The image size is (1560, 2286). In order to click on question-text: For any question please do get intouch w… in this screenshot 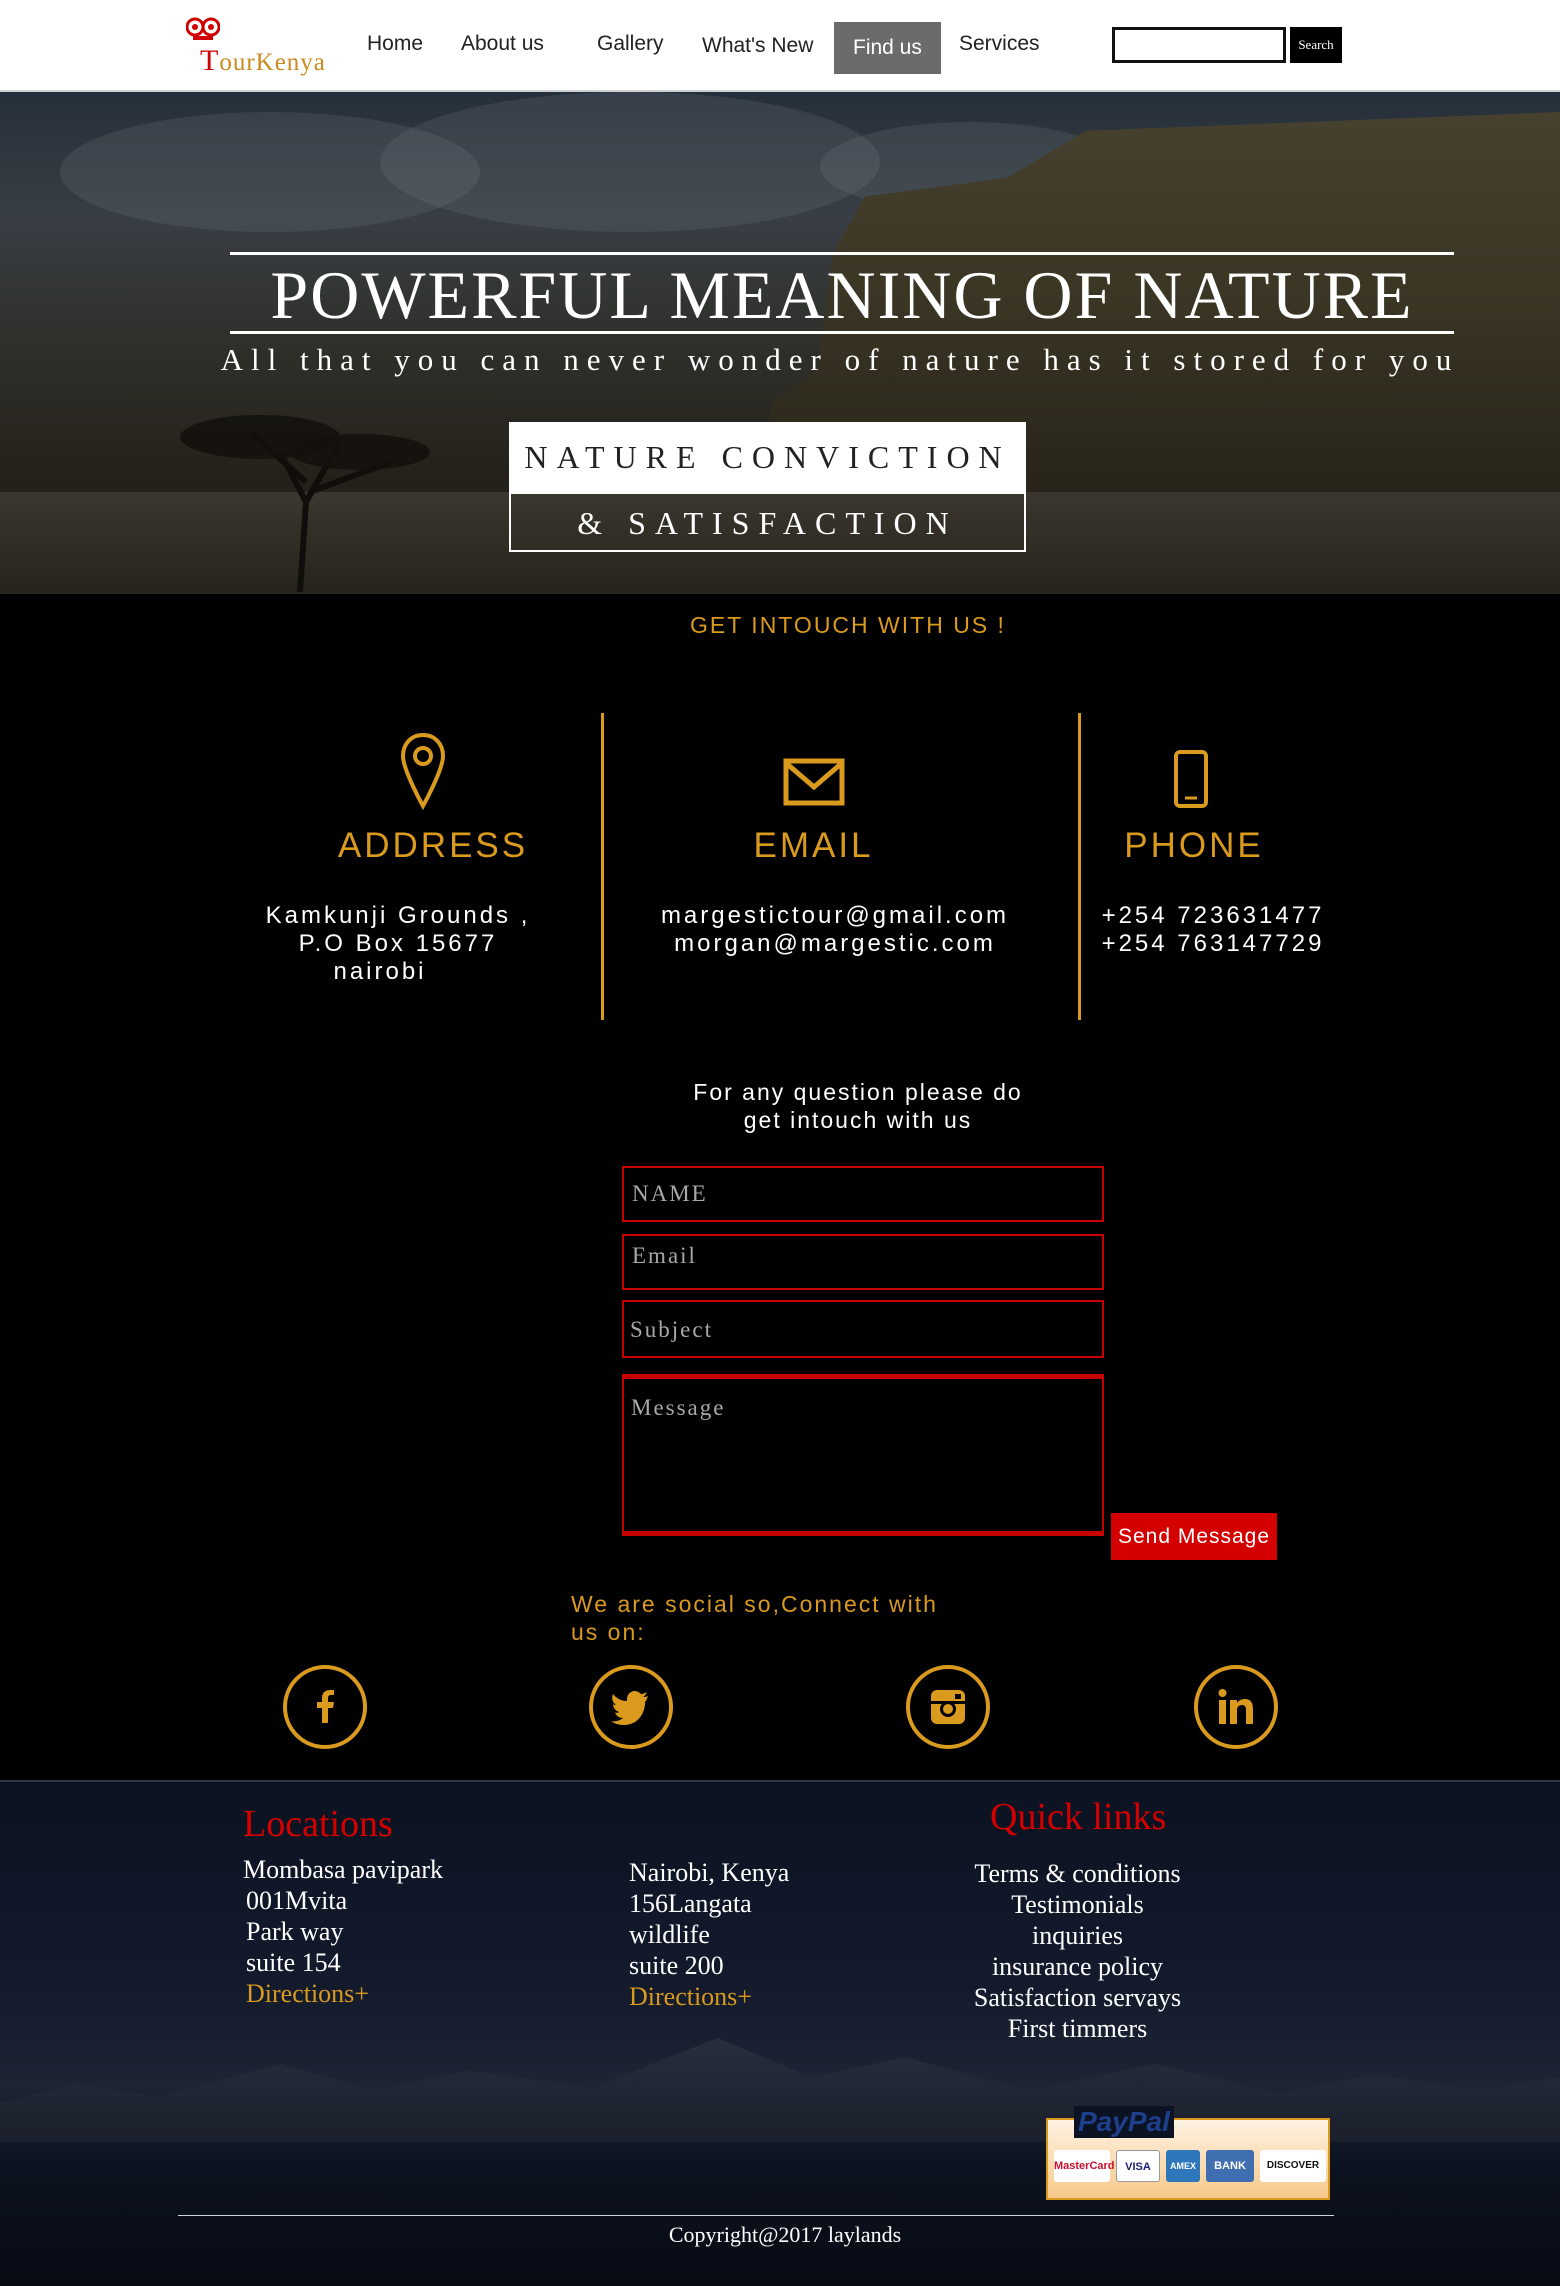, I will do `click(858, 1106)`.